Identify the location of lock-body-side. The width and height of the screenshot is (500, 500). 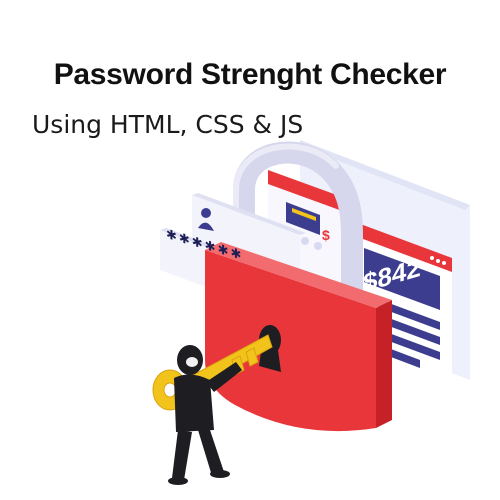
(384, 364).